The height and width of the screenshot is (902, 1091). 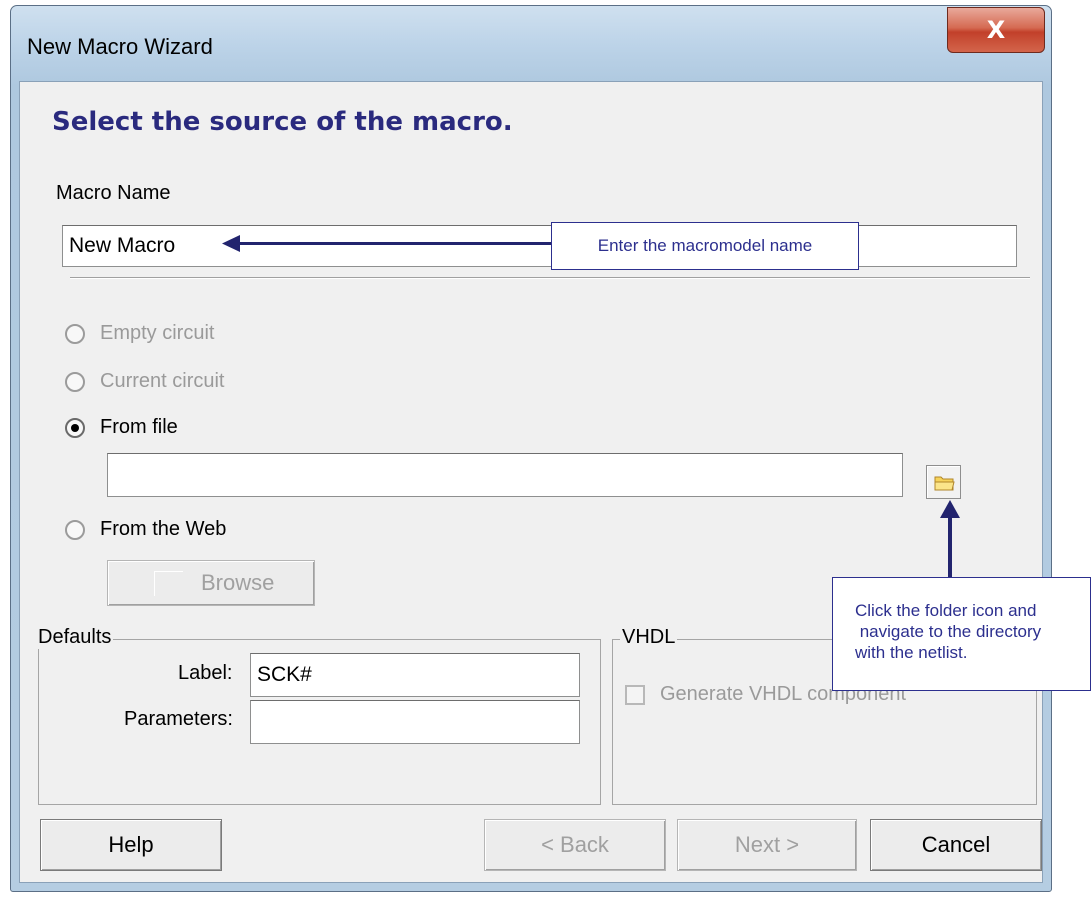 I want to click on radio-from-file, so click(x=75, y=428).